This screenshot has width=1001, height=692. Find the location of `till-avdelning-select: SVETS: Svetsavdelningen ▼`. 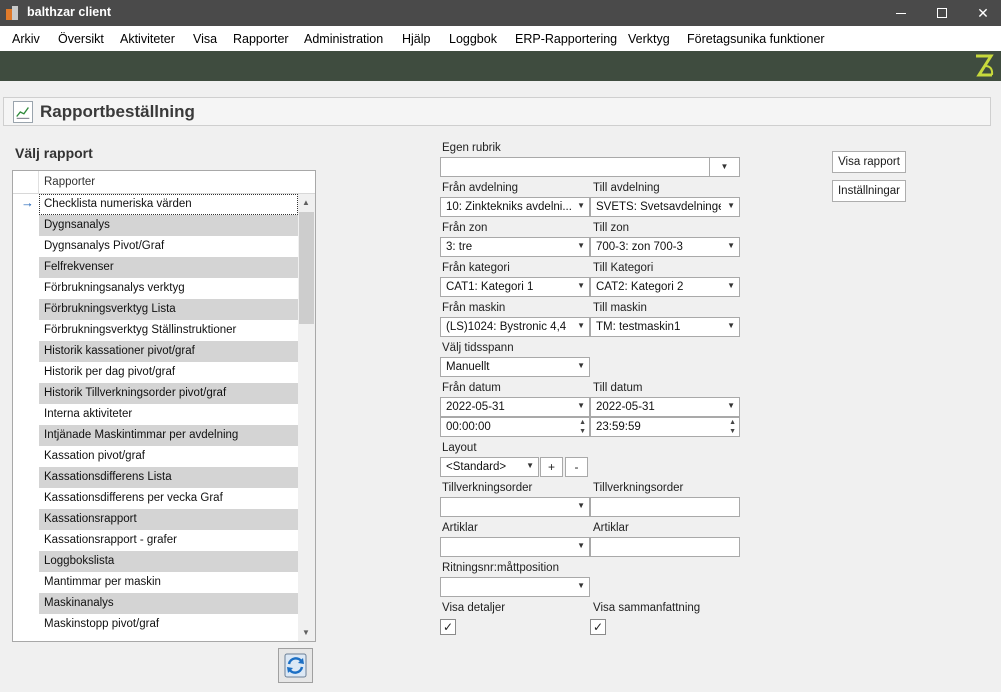

till-avdelning-select: SVETS: Svetsavdelningen ▼ is located at coordinates (665, 207).